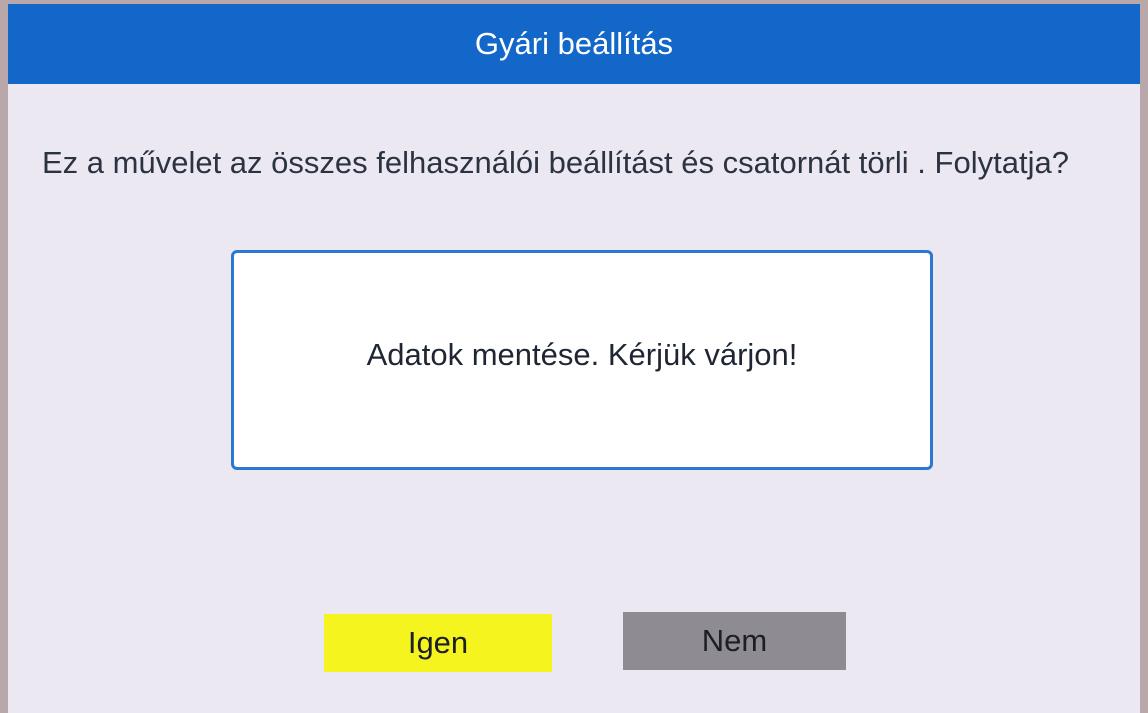  I want to click on dialog-title: Gyári beállítás, so click(574, 43).